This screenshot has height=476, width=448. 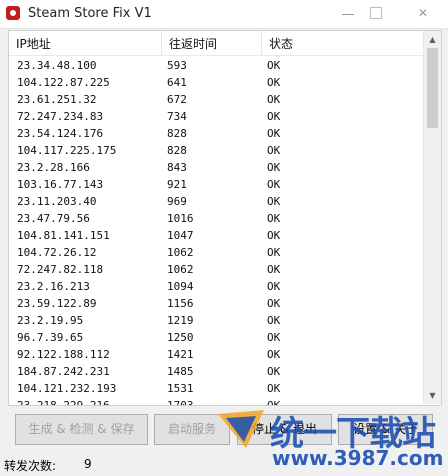 I want to click on table-row: 23.11.203.40 969 OK, so click(x=216, y=201).